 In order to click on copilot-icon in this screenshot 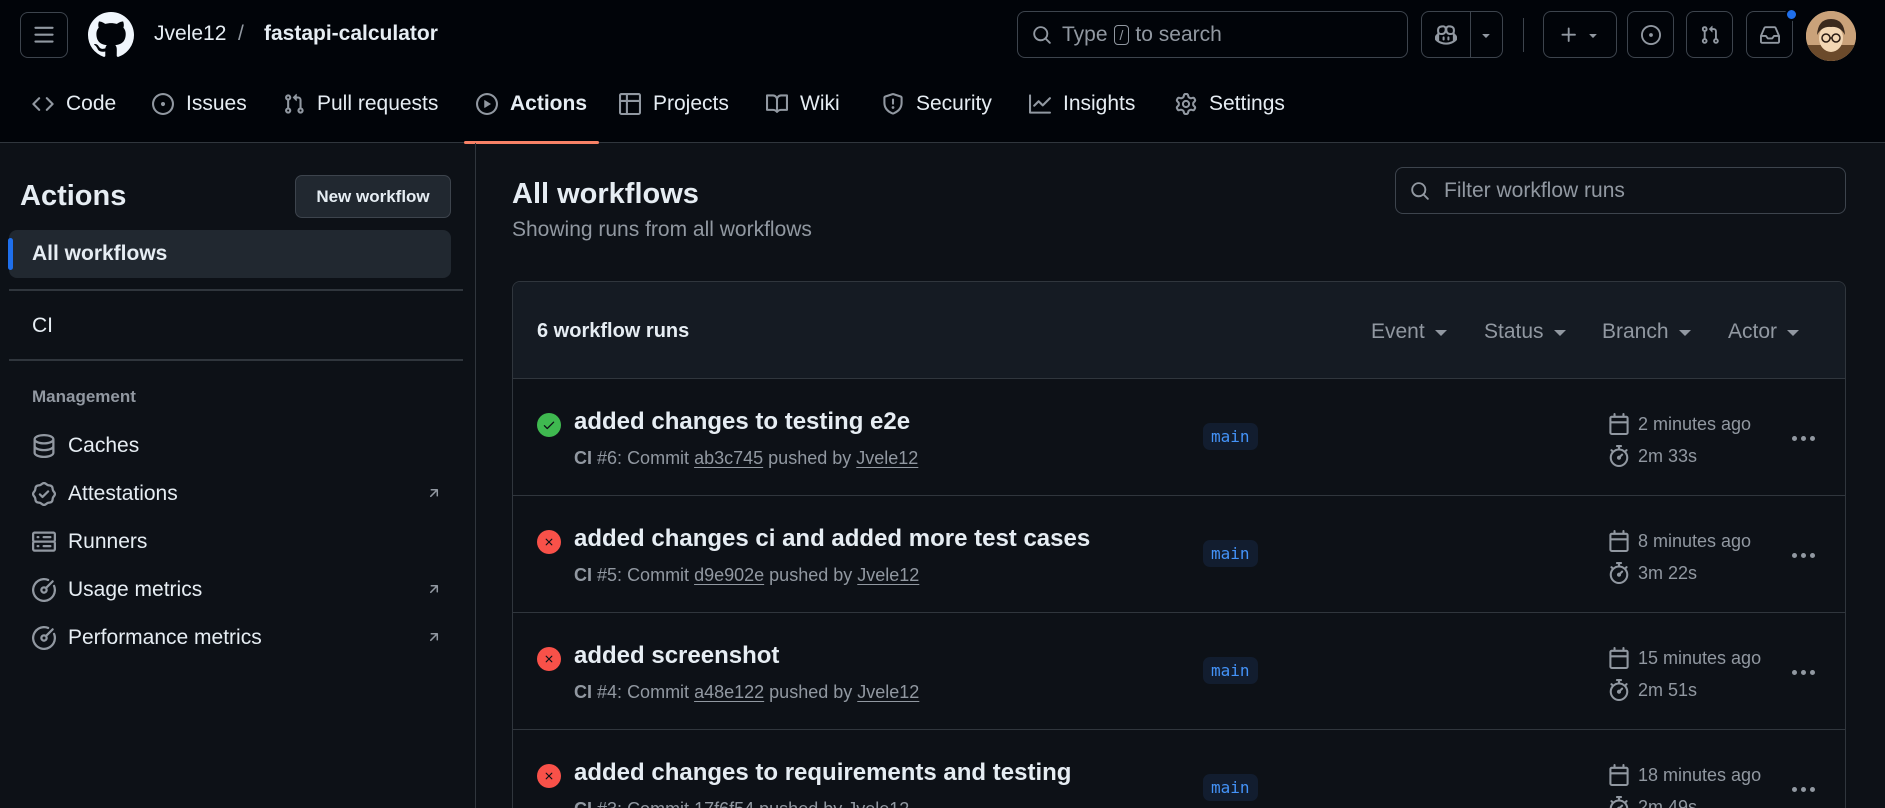, I will do `click(1445, 34)`.